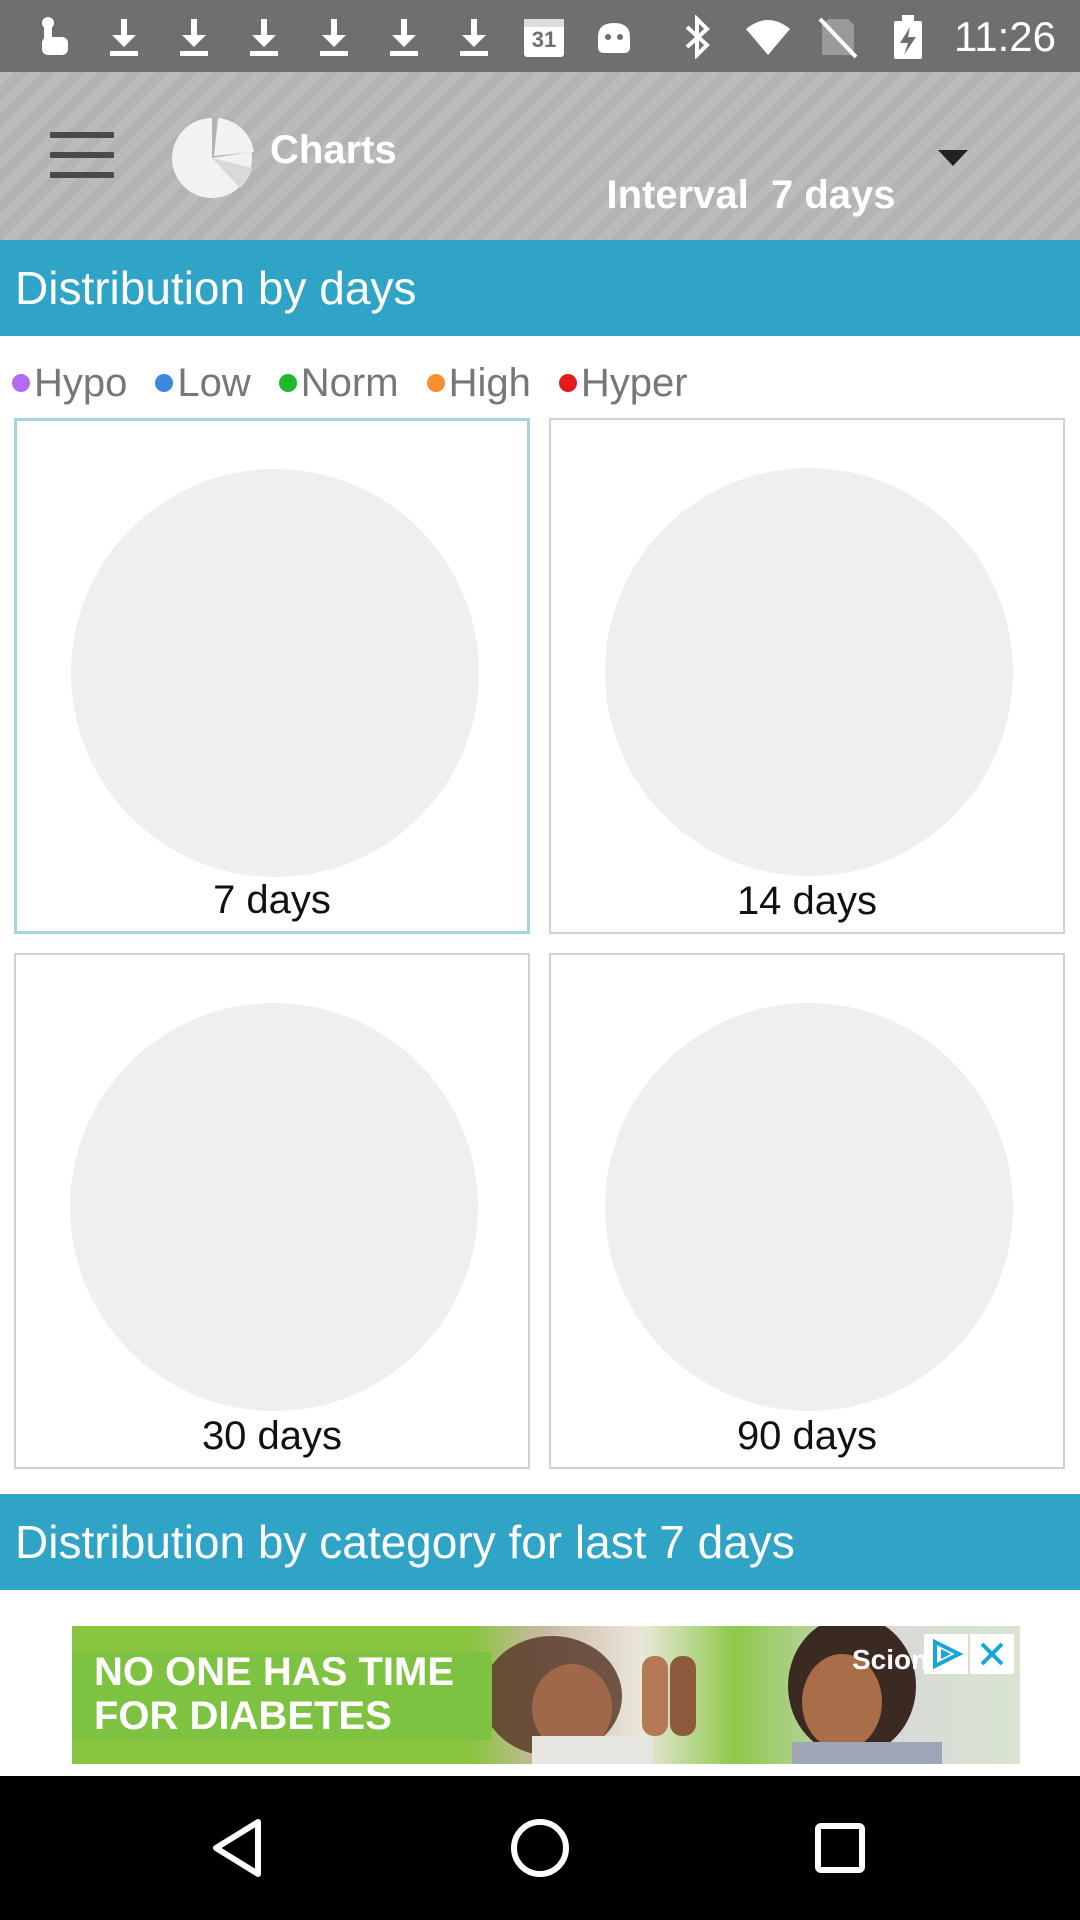  What do you see at coordinates (82, 155) in the screenshot?
I see `menu-icon` at bounding box center [82, 155].